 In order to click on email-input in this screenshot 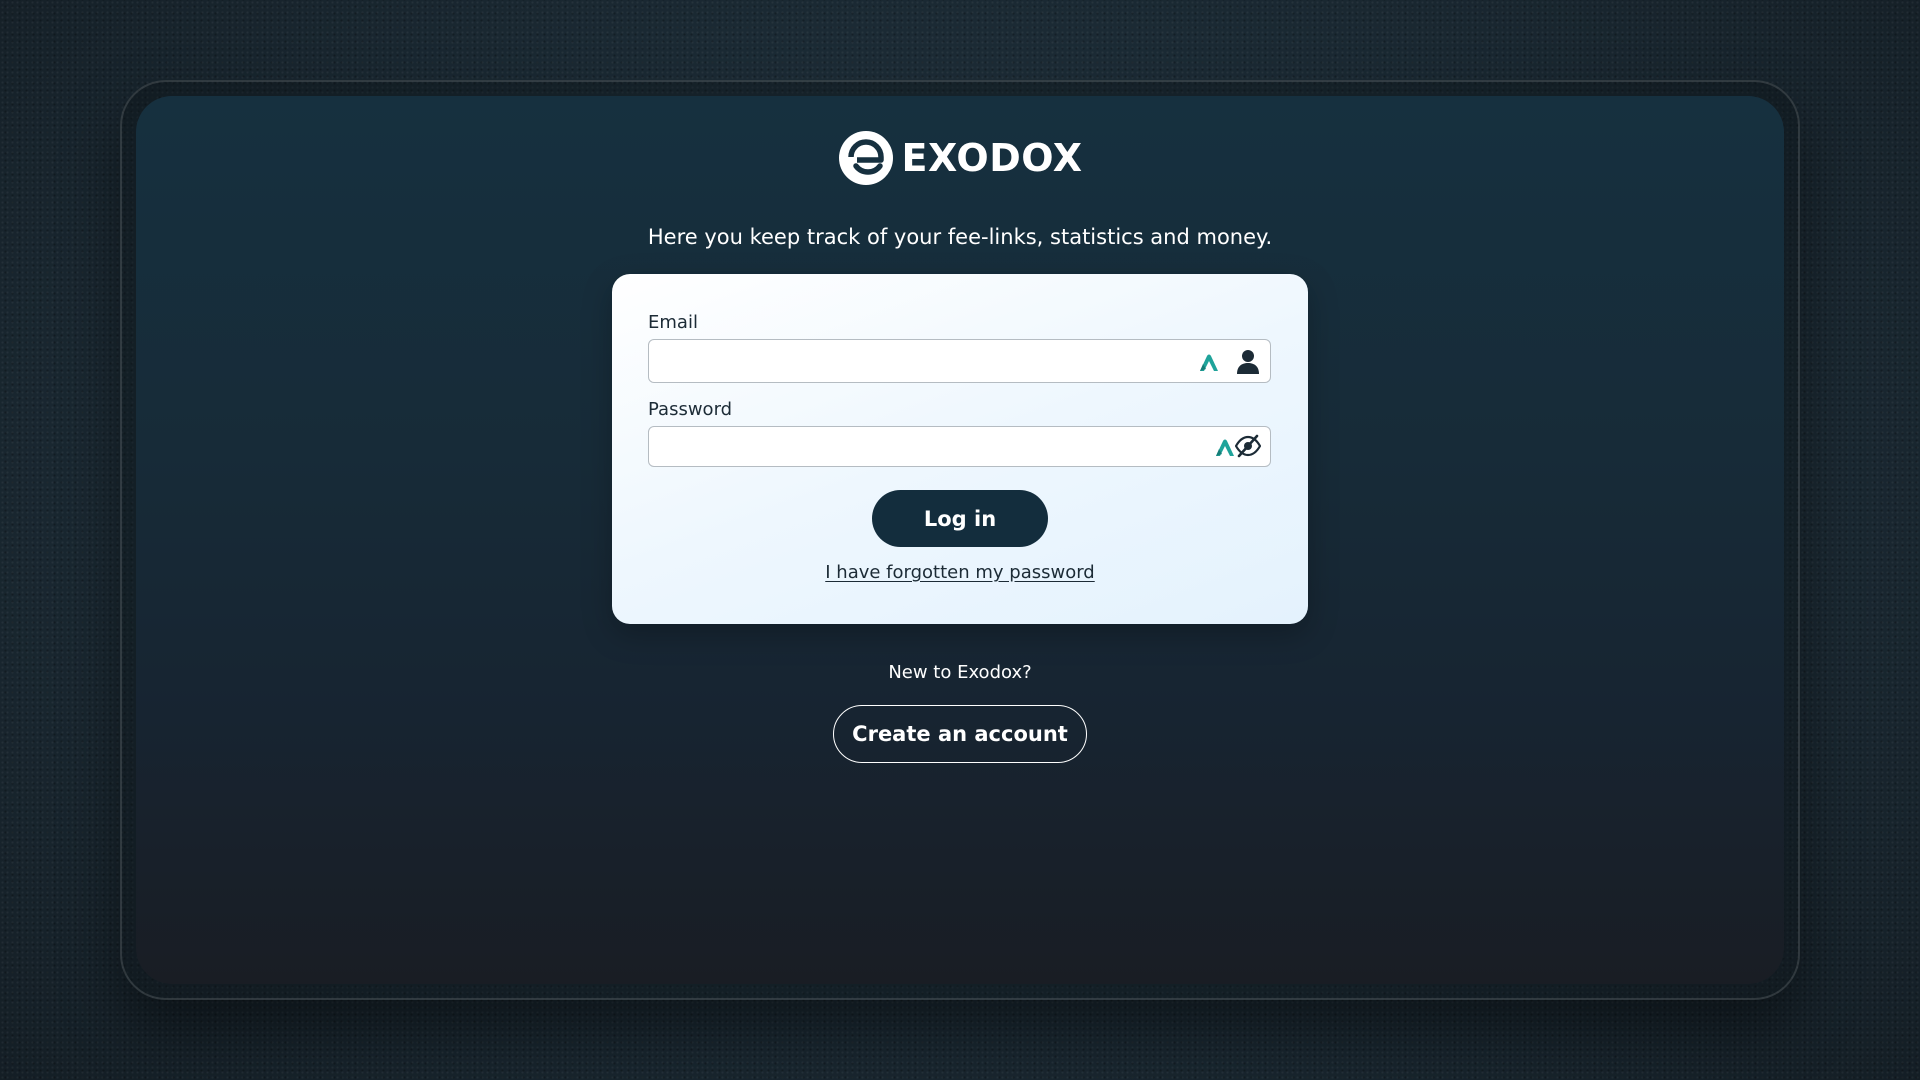, I will do `click(959, 361)`.